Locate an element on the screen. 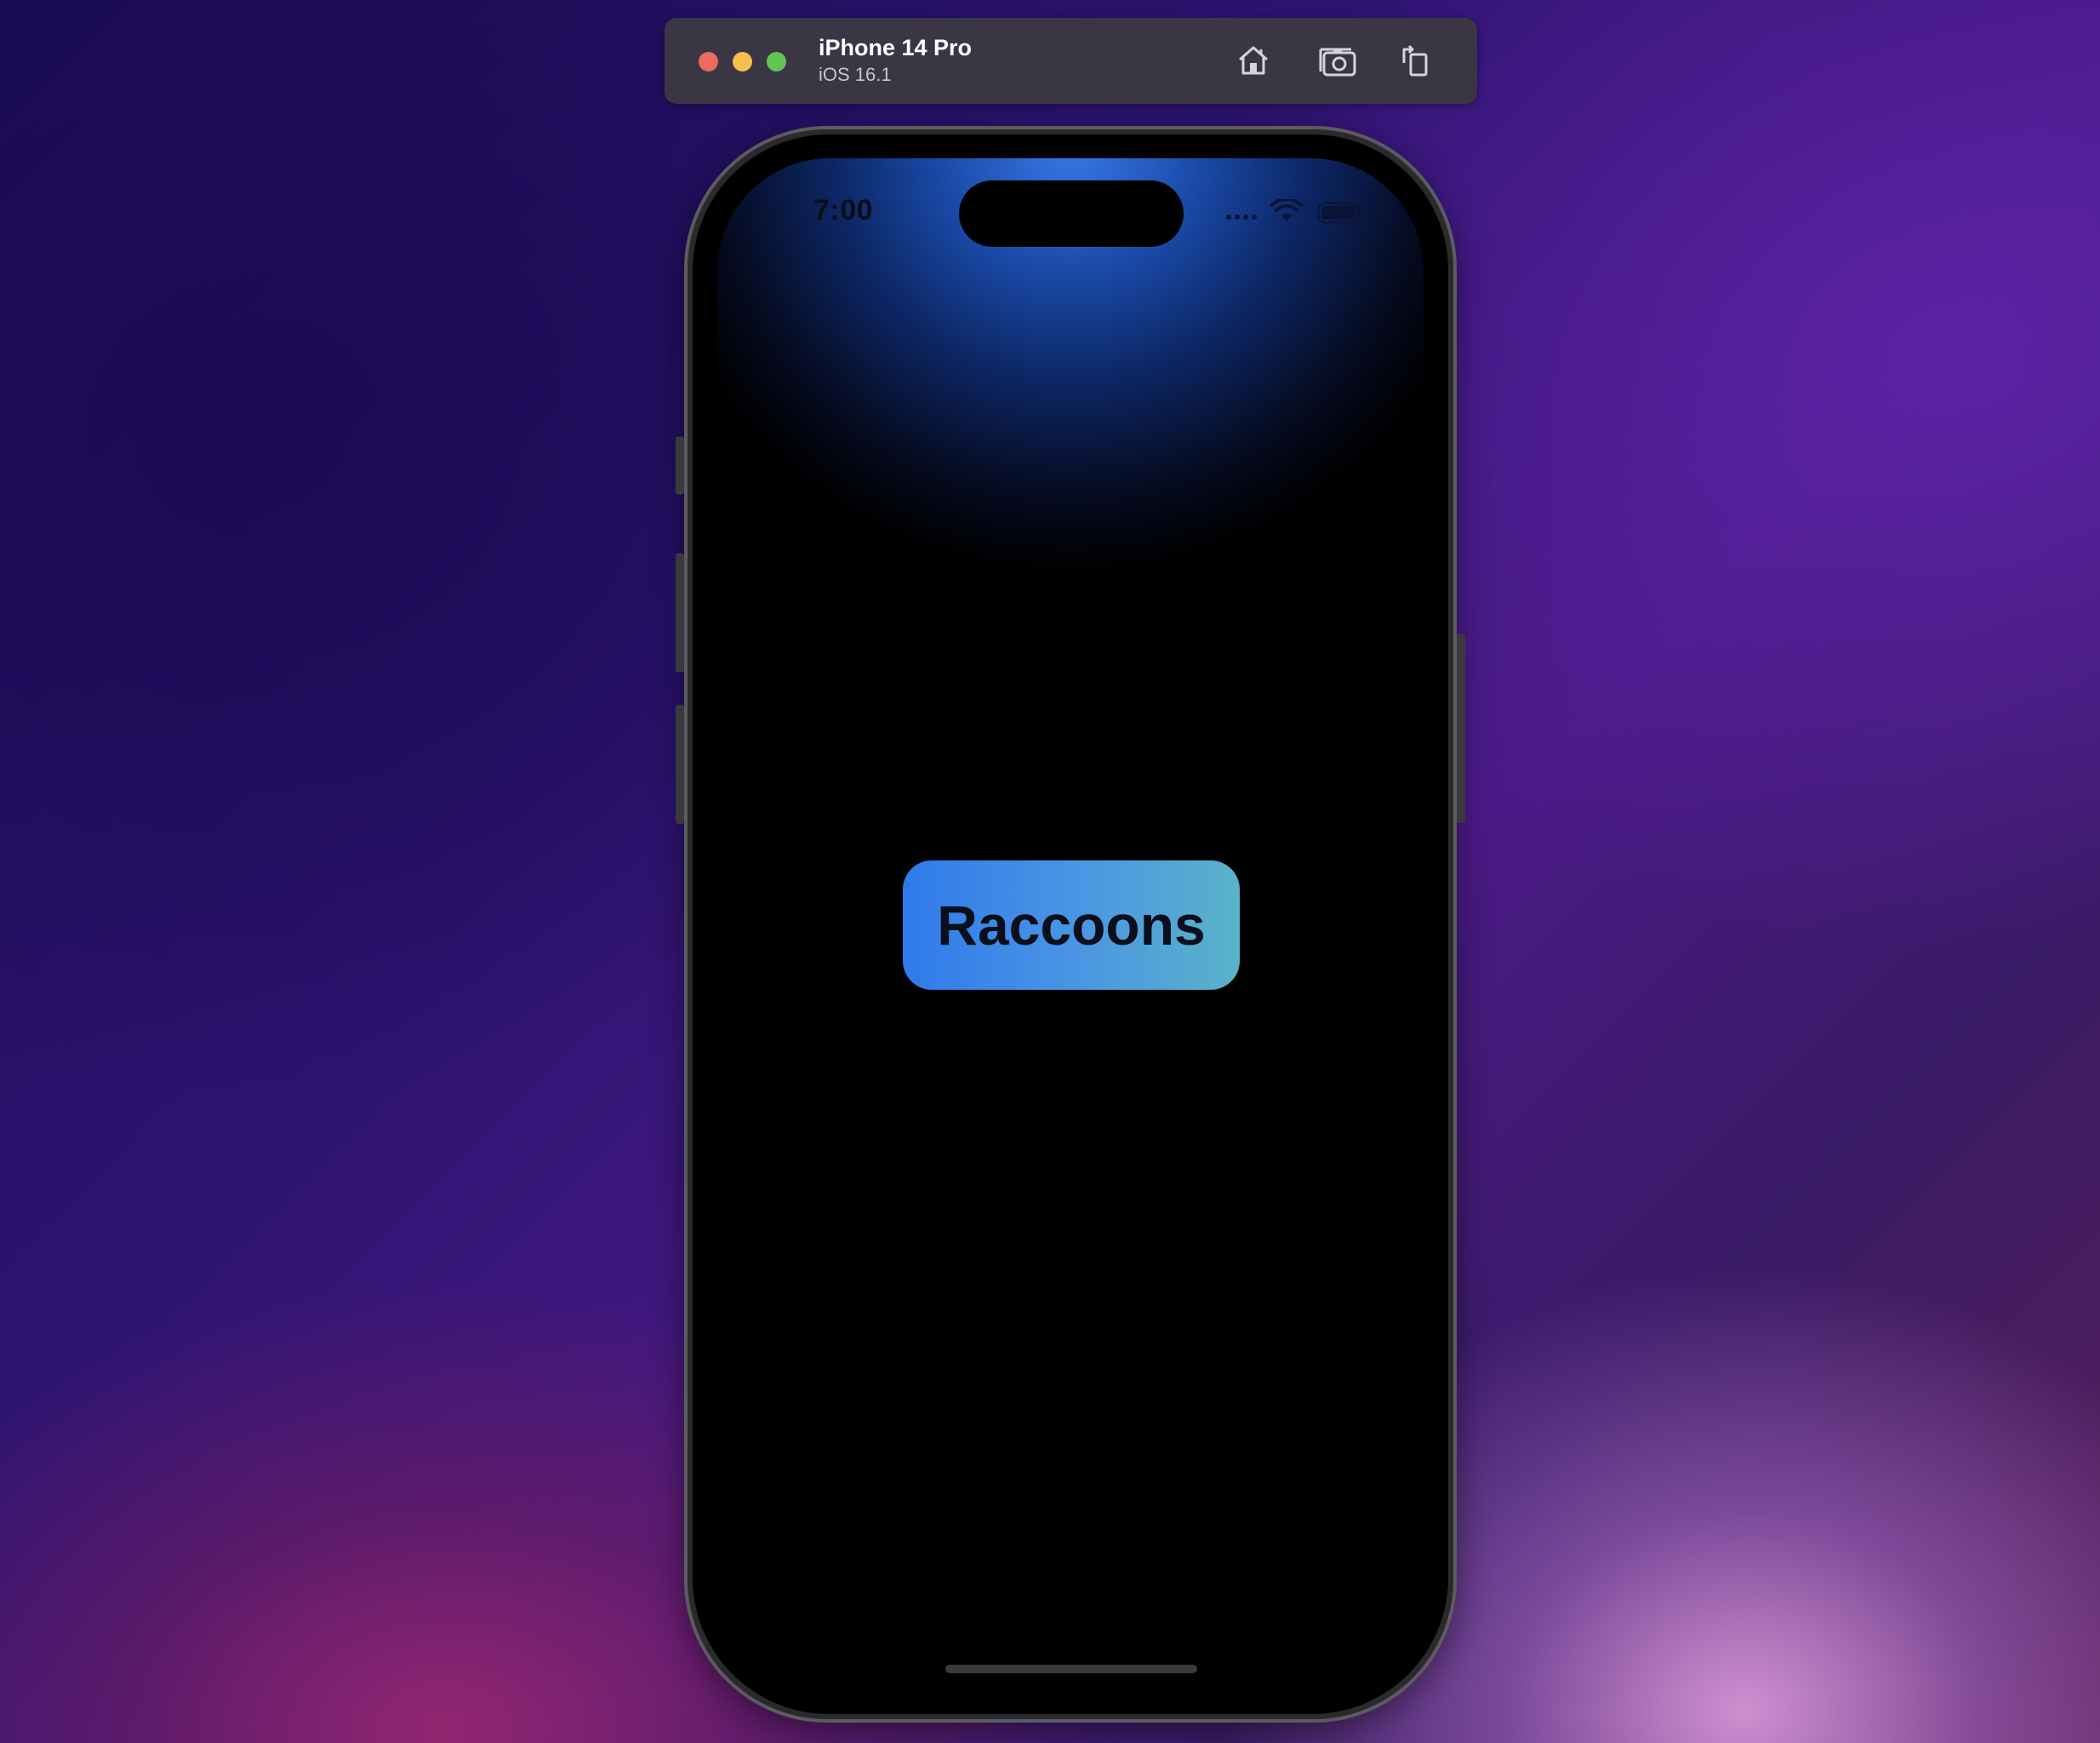 This screenshot has height=1743, width=2100. status-time: 7:00 is located at coordinates (843, 210).